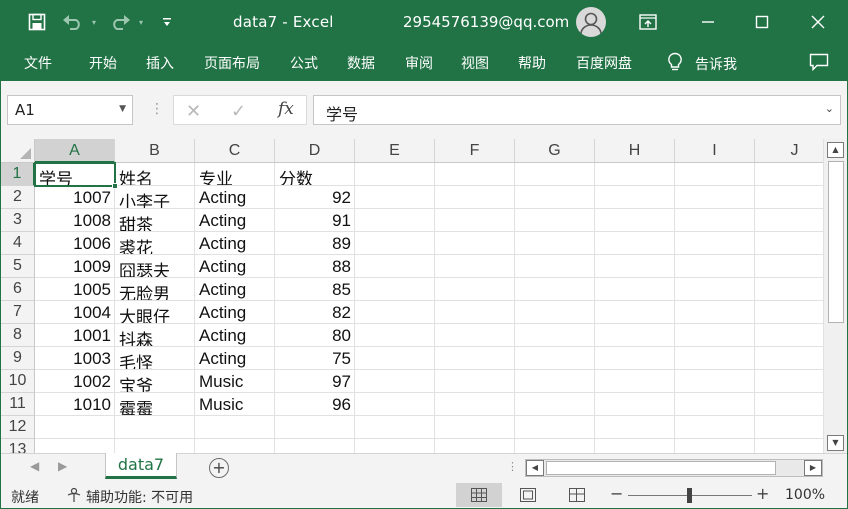  I want to click on tab-insert: 插入, so click(160, 63).